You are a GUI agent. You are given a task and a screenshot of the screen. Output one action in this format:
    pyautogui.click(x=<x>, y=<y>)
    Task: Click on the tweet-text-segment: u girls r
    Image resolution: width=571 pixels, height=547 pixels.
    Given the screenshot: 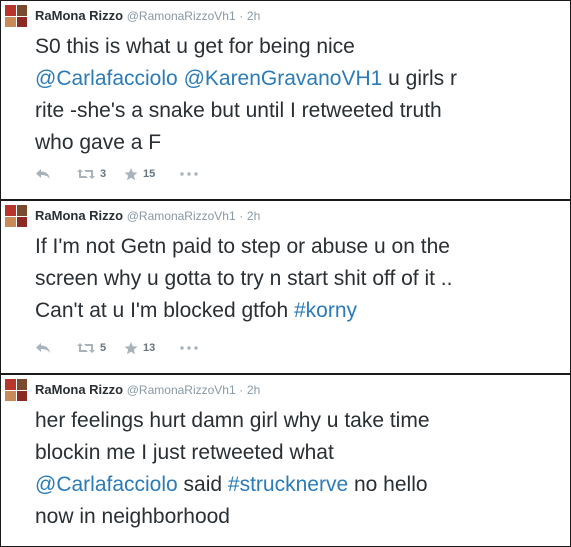 What is the action you would take?
    pyautogui.click(x=420, y=78)
    